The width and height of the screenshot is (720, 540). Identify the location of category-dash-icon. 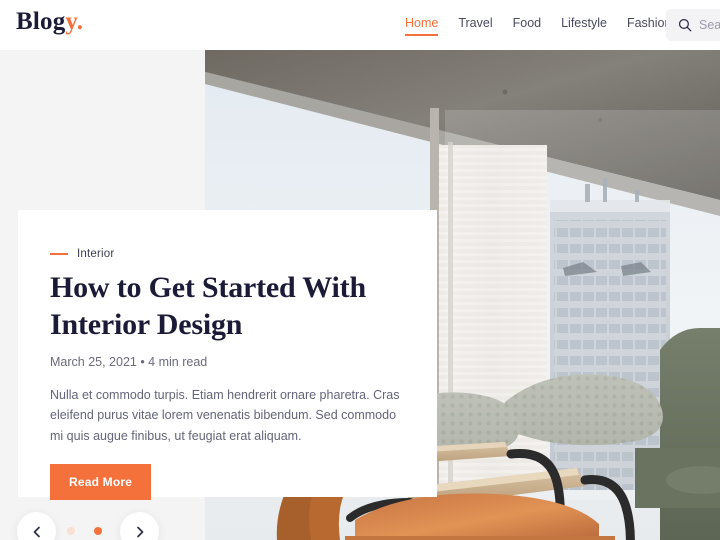
(59, 254).